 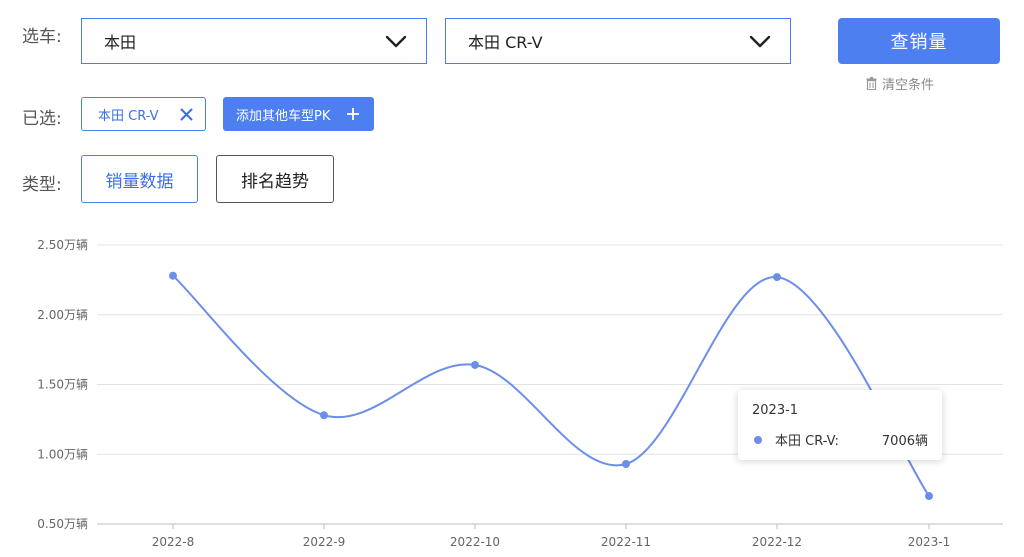 I want to click on tab-sales-data: 销量数据, so click(x=139, y=179).